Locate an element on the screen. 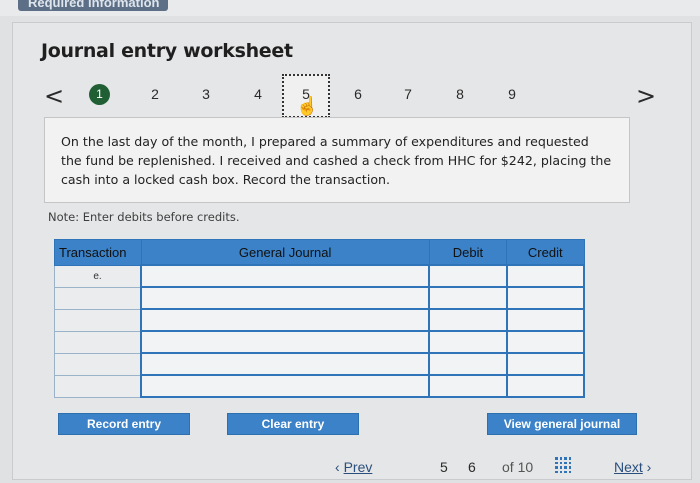 This screenshot has width=700, height=483. step-4: 4 is located at coordinates (258, 94).